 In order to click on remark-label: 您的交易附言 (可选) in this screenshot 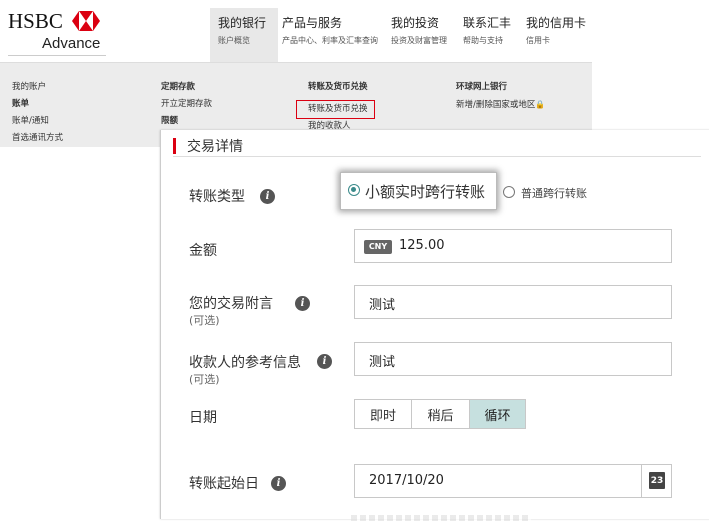, I will do `click(231, 310)`.